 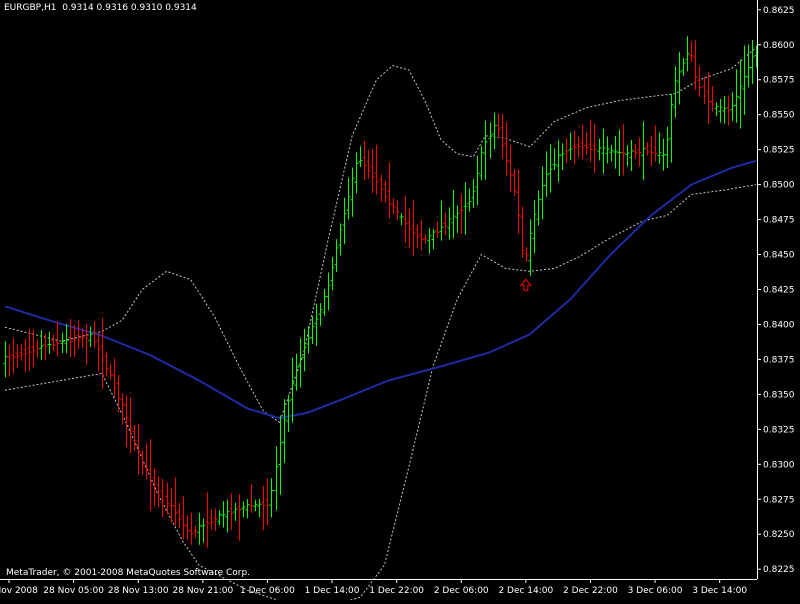 What do you see at coordinates (779, 465) in the screenshot?
I see `y-tick-label: 0.8300` at bounding box center [779, 465].